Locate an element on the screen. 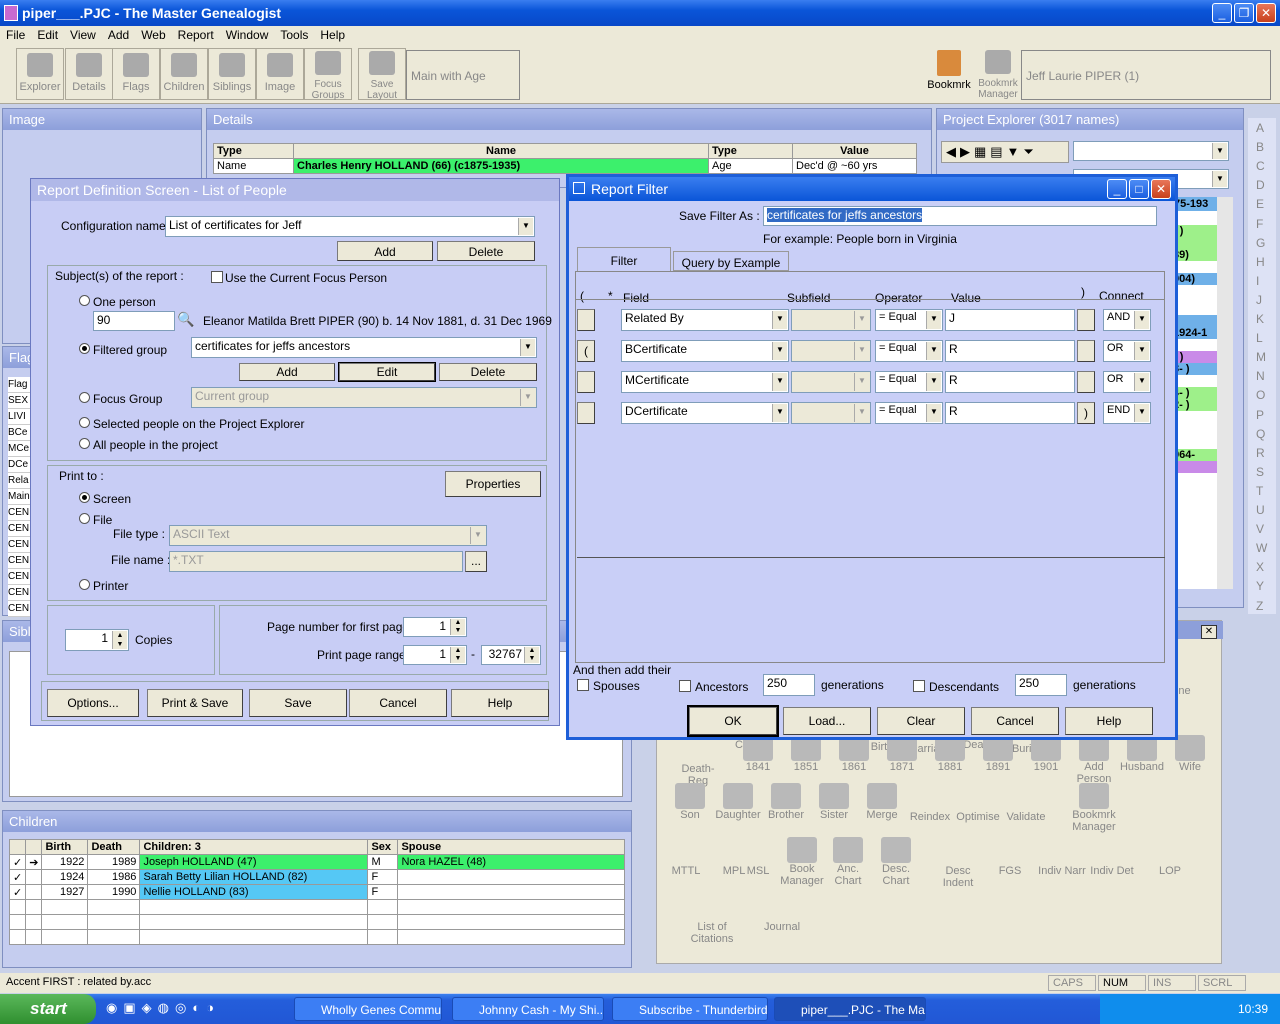 The image size is (1280, 1024). bookmrk-manager-button: Bookmrk Manager is located at coordinates (998, 74).